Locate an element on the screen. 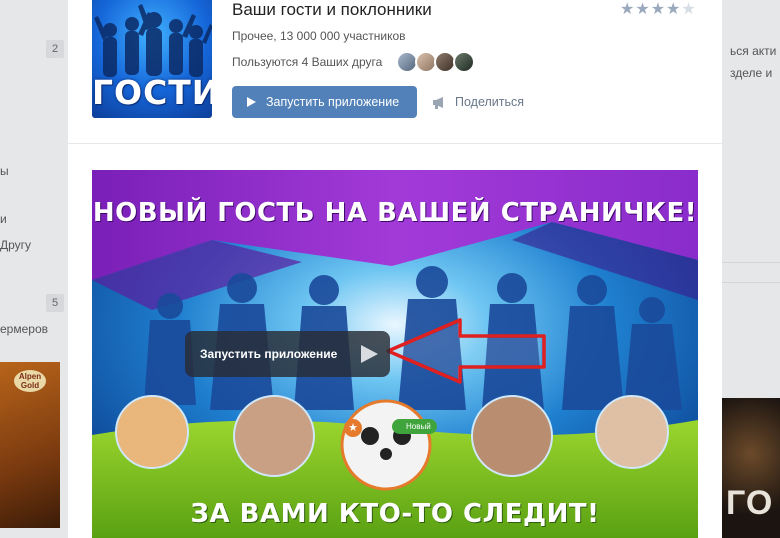  background-text: ермеров is located at coordinates (24, 329).